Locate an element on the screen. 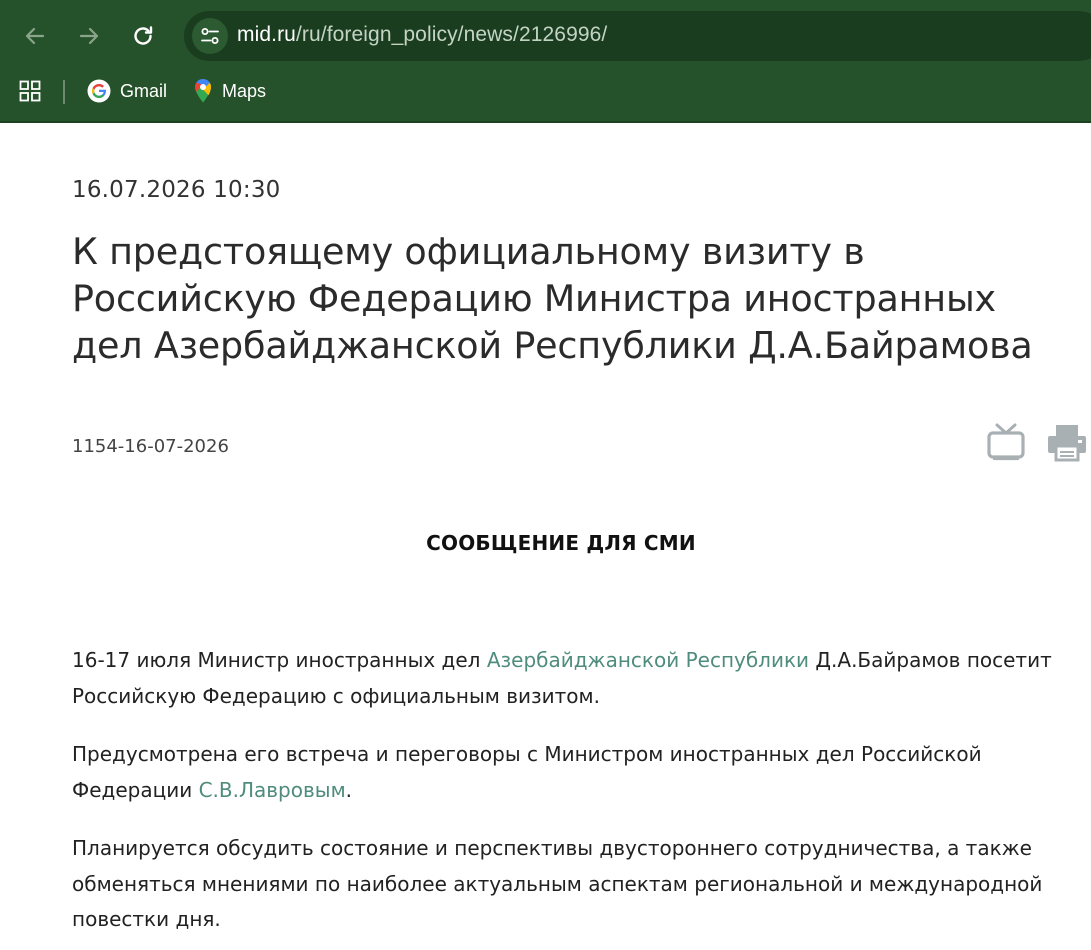 This screenshot has height=950, width=1091. google-icon is located at coordinates (99, 91).